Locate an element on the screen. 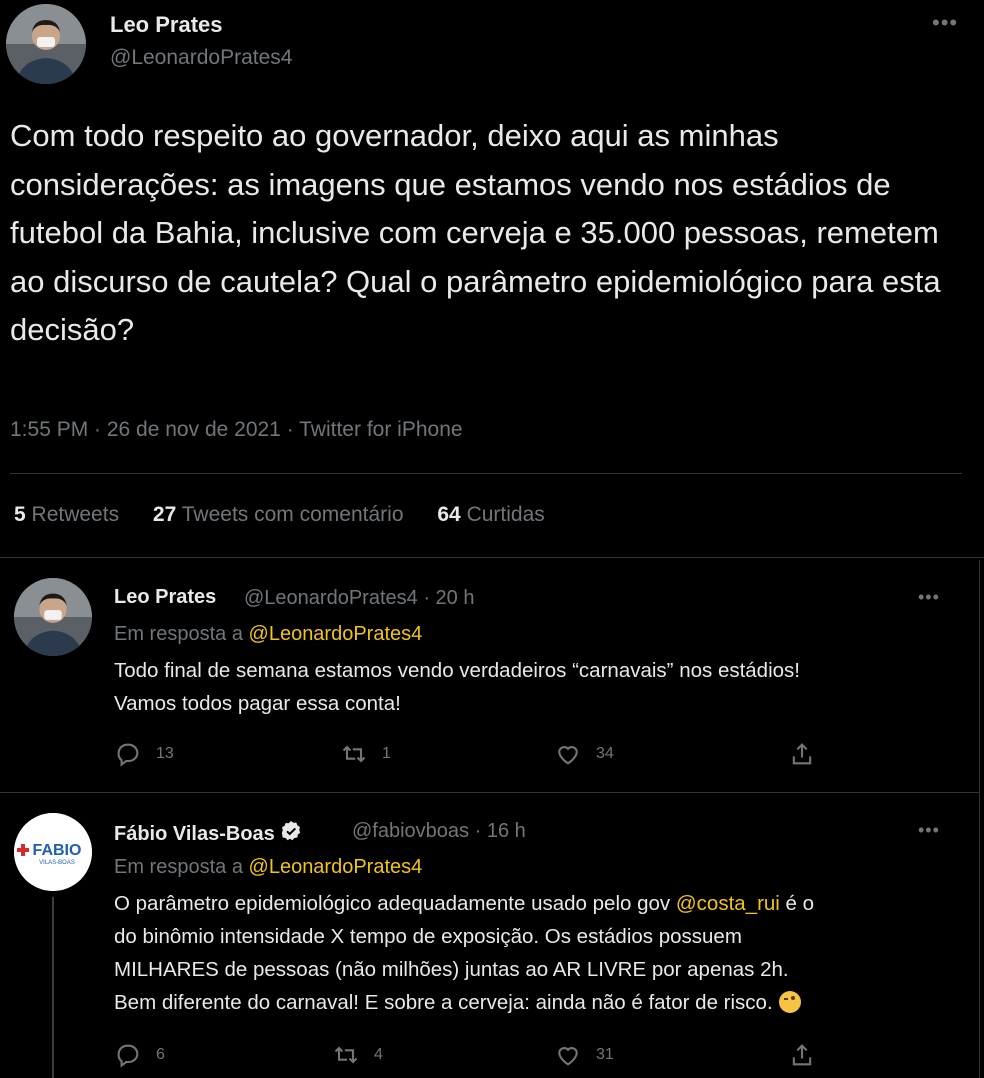  author-name: Fábio Vilas-Boas is located at coordinates (208, 832).